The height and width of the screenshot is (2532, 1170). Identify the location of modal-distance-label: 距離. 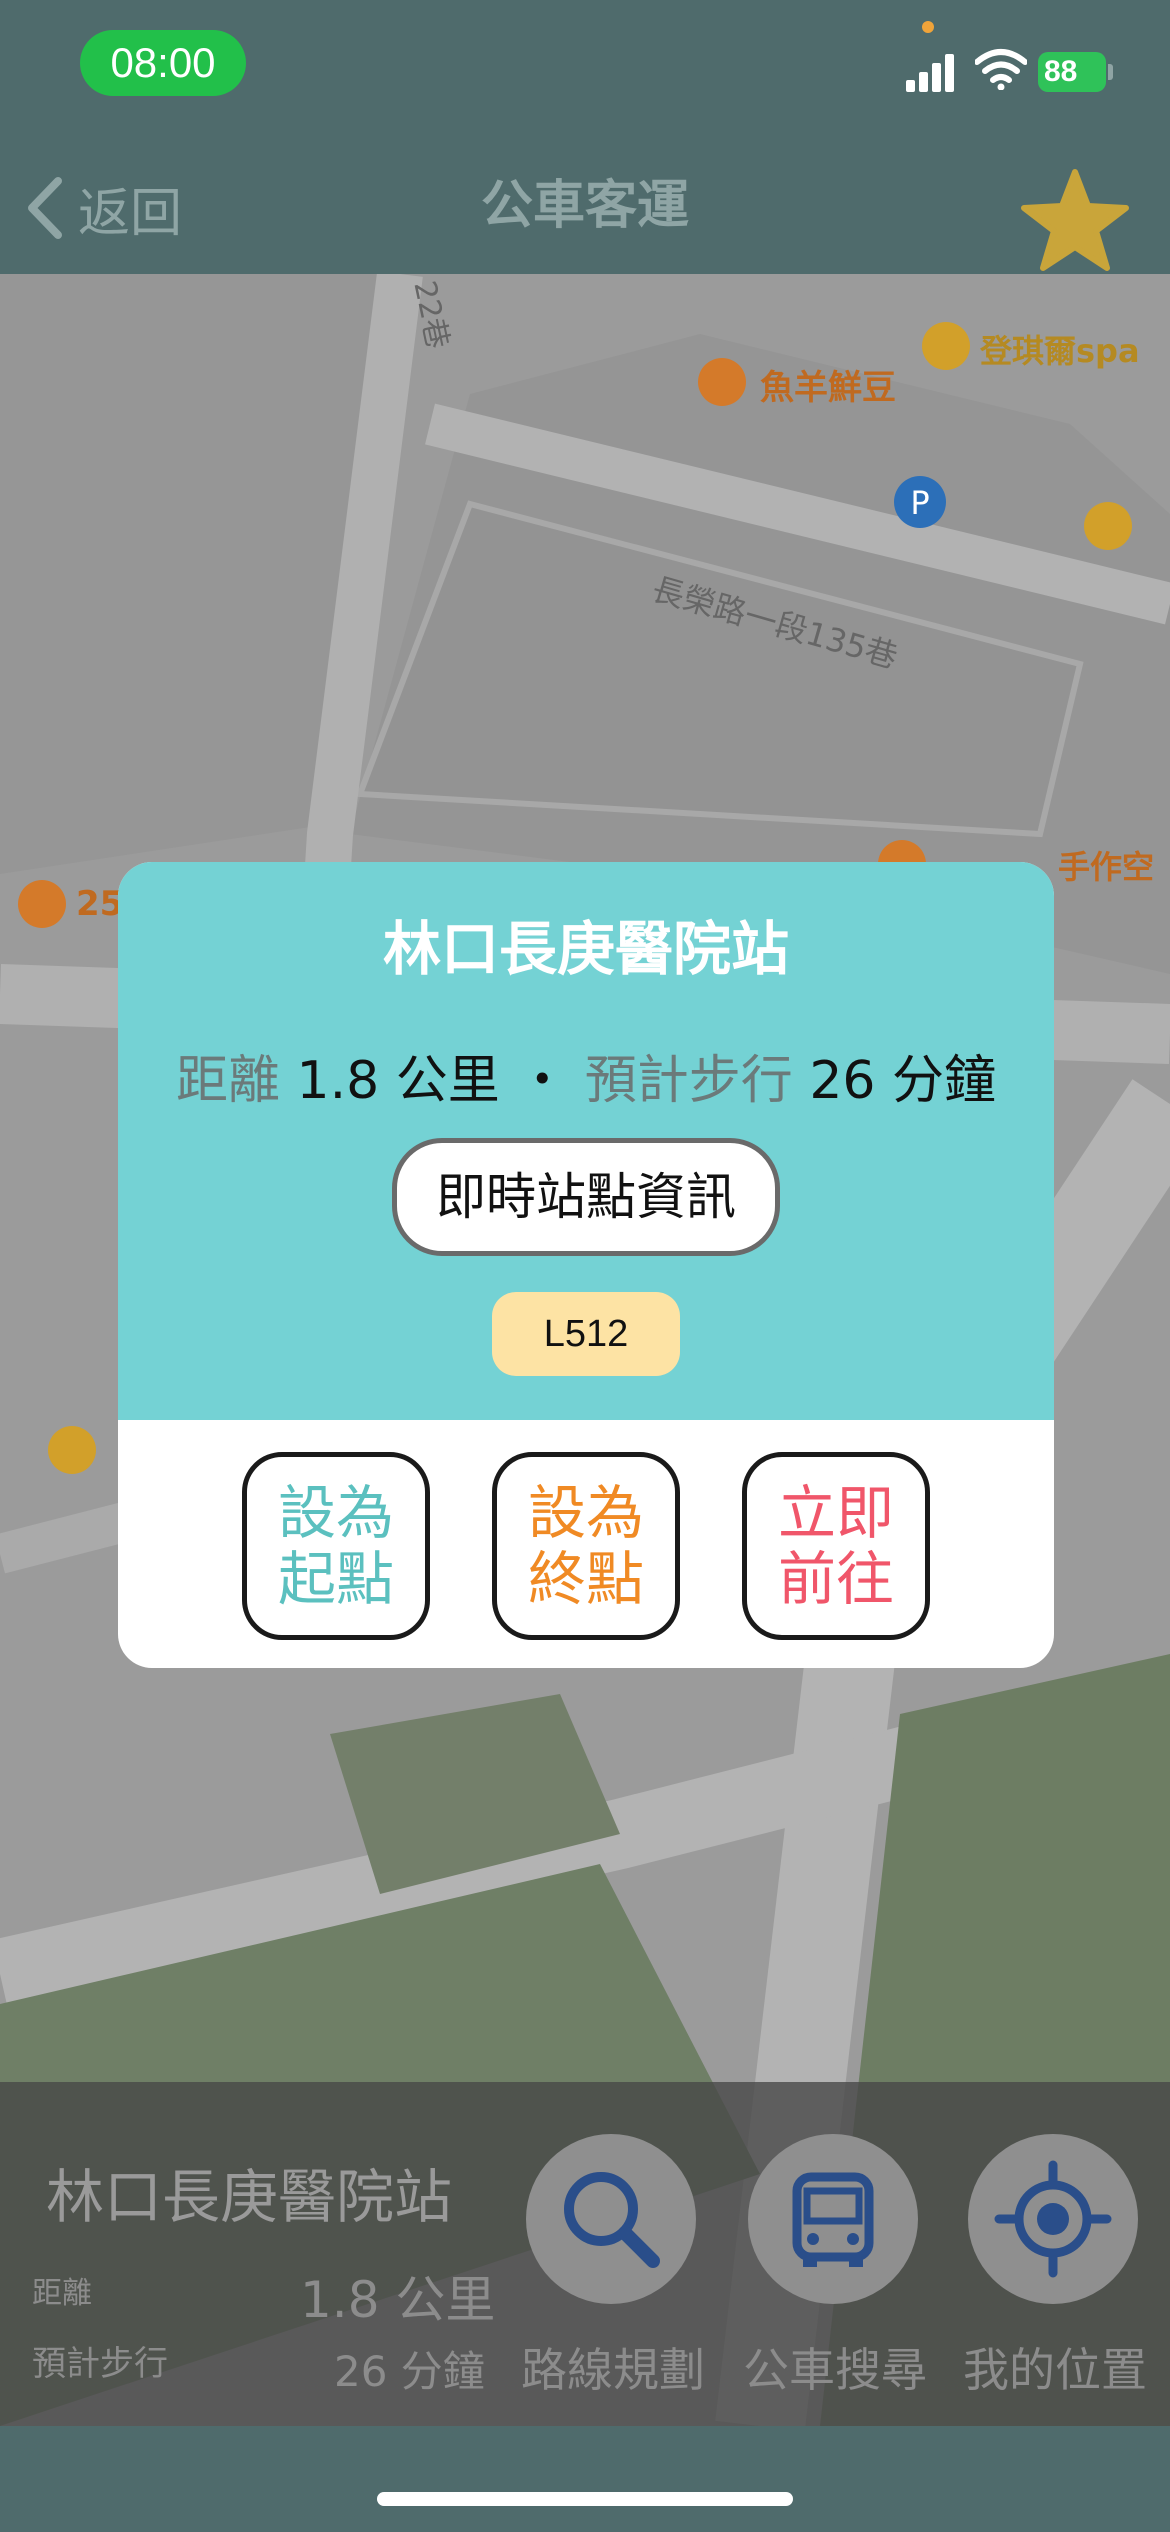
(227, 1081).